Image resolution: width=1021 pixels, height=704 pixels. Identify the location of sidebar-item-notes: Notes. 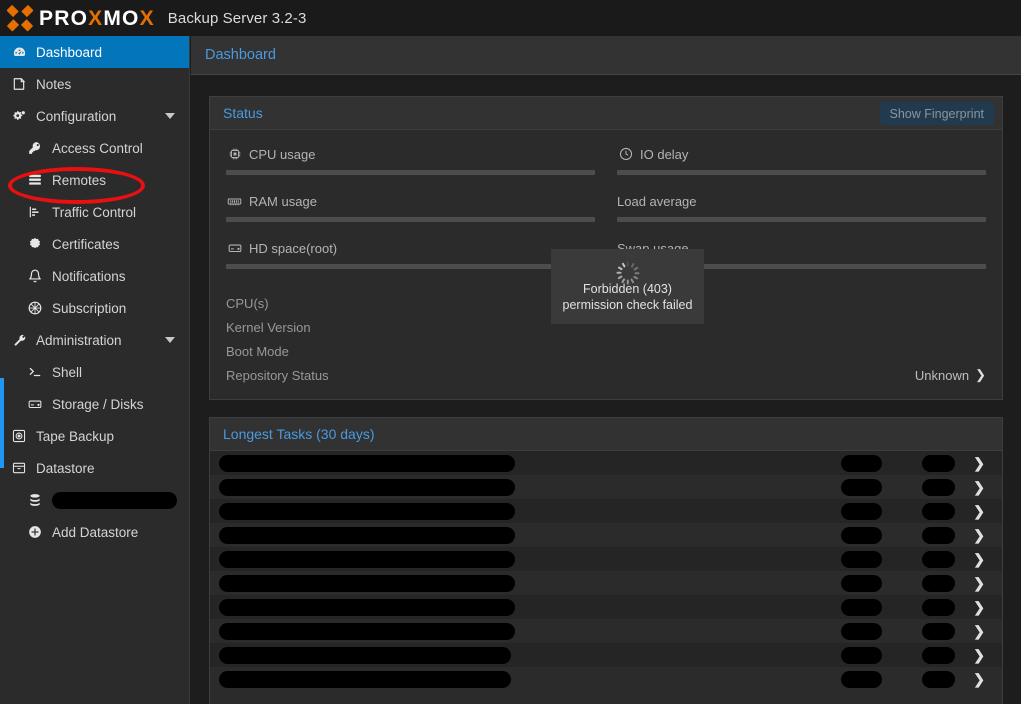
(94, 84).